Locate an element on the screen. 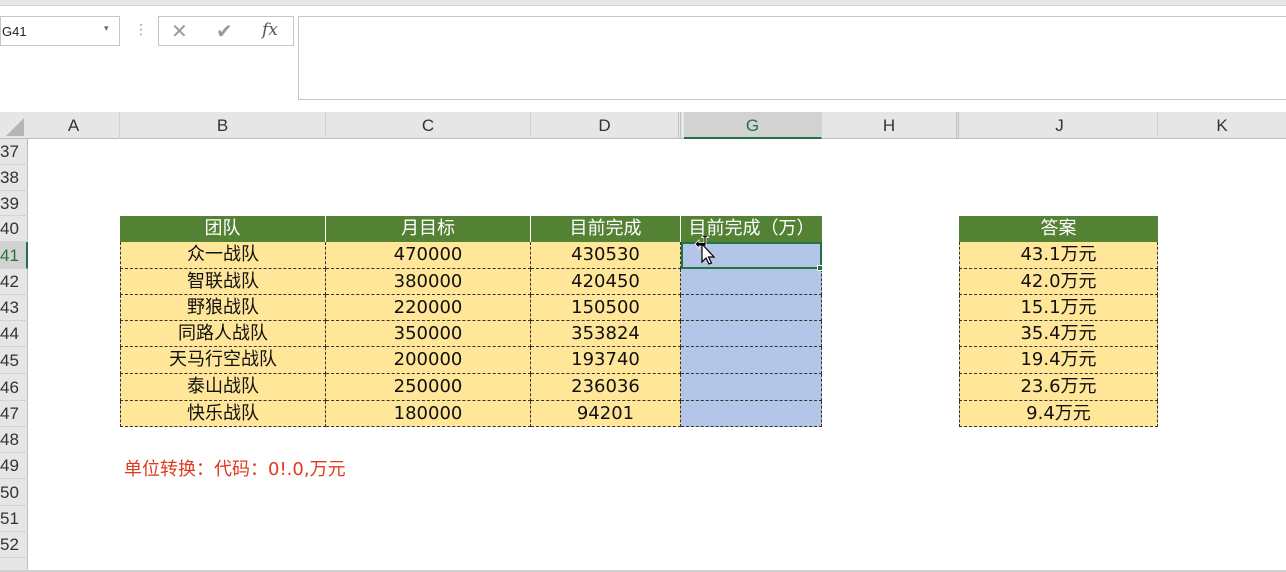 Image resolution: width=1286 pixels, height=572 pixels. answer-cell: 9.4万元 is located at coordinates (1058, 414).